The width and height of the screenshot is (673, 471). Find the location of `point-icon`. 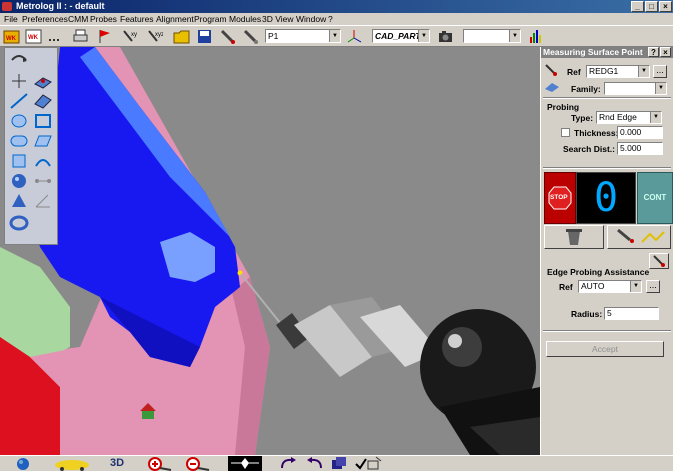

point-icon is located at coordinates (19, 81).